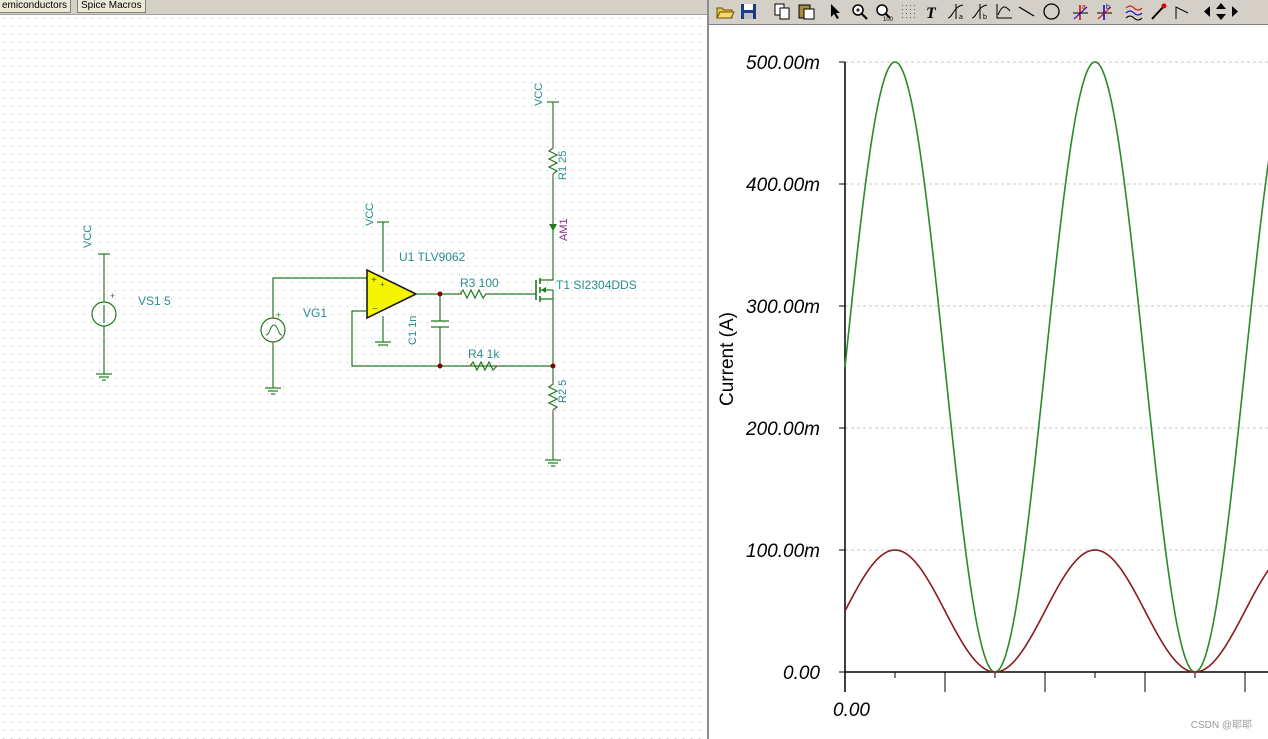 The image size is (1268, 739). Describe the element at coordinates (315, 313) in the screenshot. I see `label-vg1: VG1` at that location.